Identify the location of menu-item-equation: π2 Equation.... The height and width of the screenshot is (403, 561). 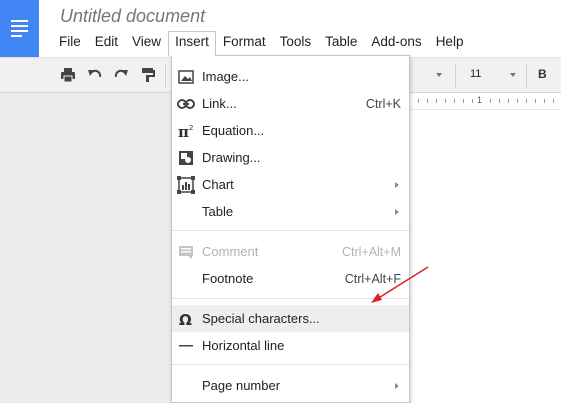
(290, 130).